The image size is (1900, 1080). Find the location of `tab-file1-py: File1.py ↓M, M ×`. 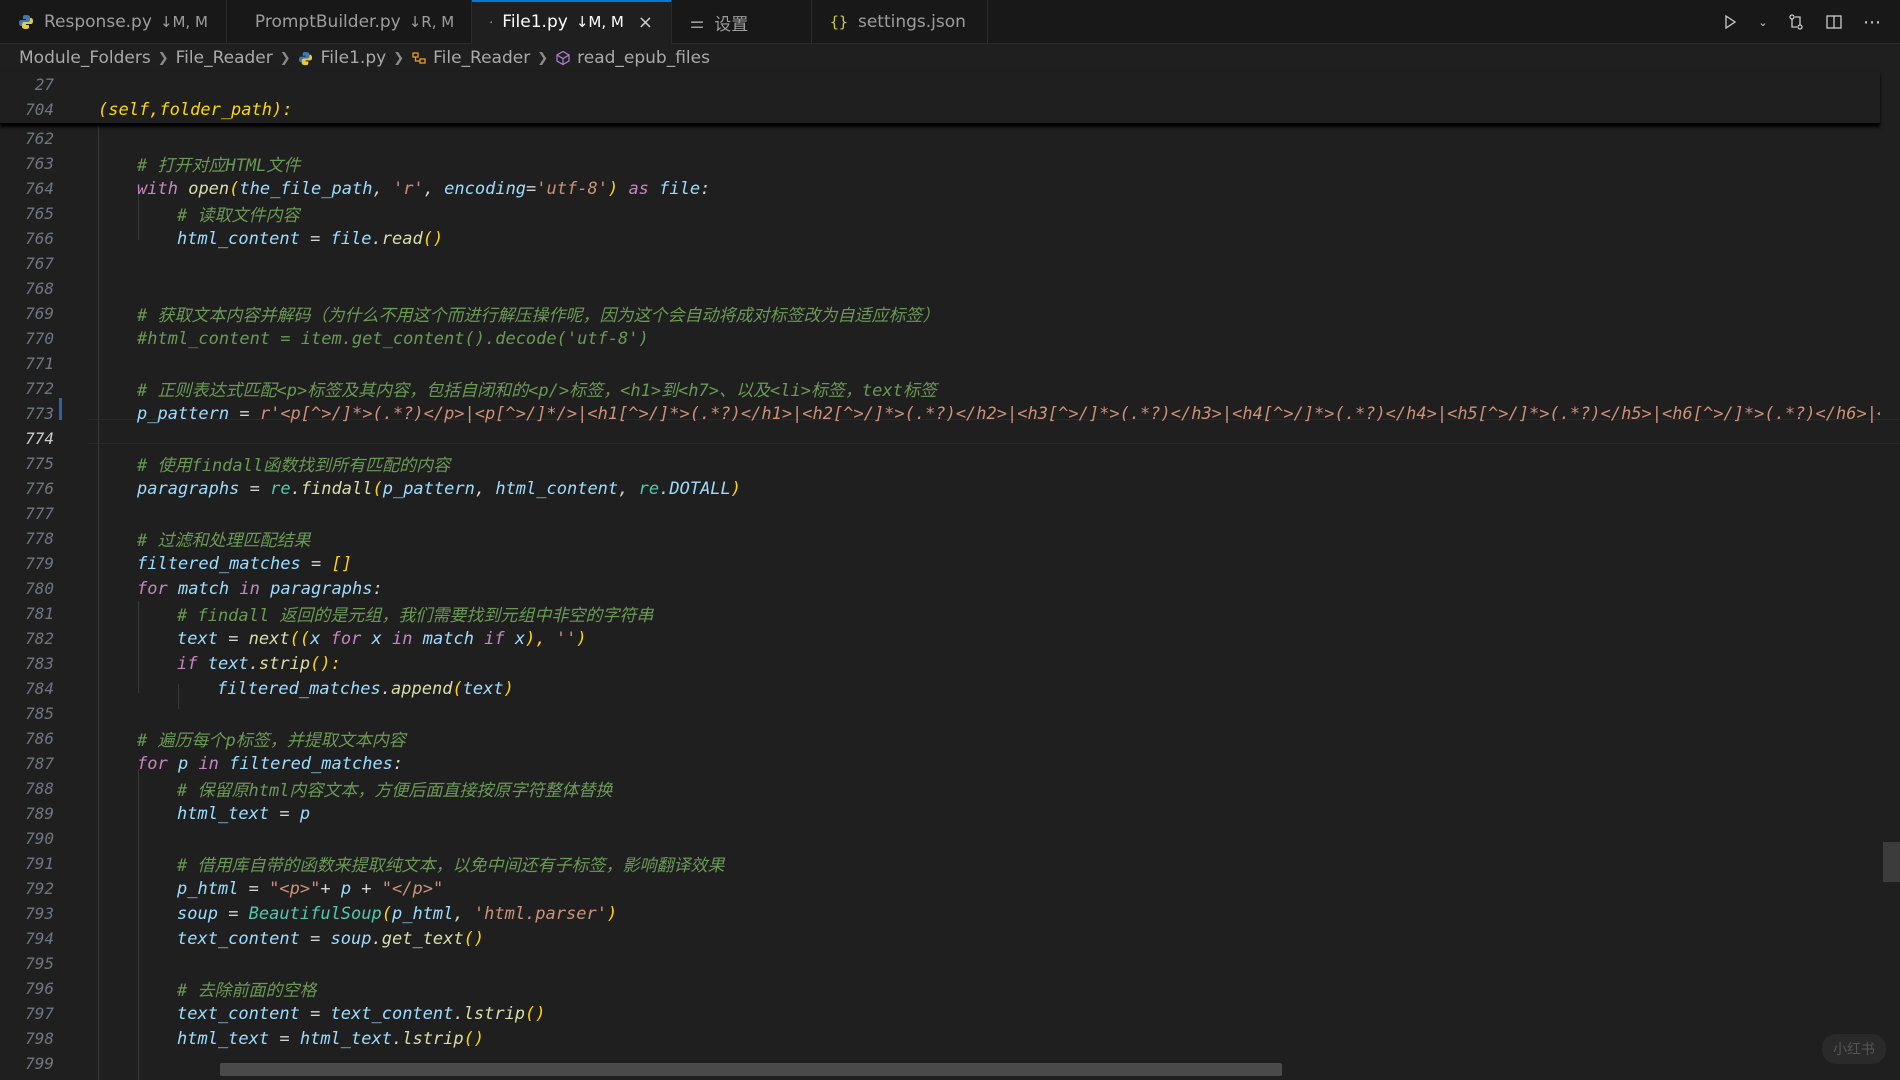

tab-file1-py: File1.py ↓M, M × is located at coordinates (571, 22).